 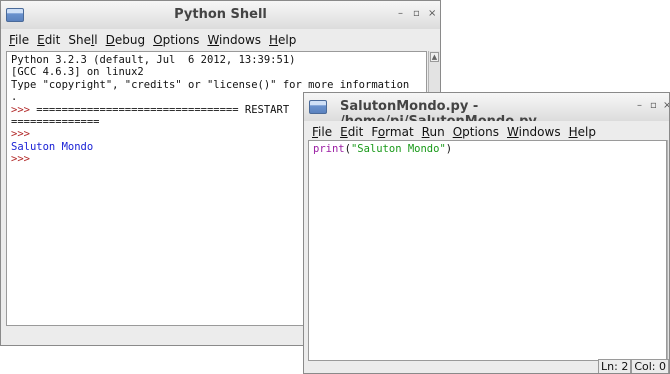 I want to click on shell-menu-help: Help, so click(x=282, y=40).